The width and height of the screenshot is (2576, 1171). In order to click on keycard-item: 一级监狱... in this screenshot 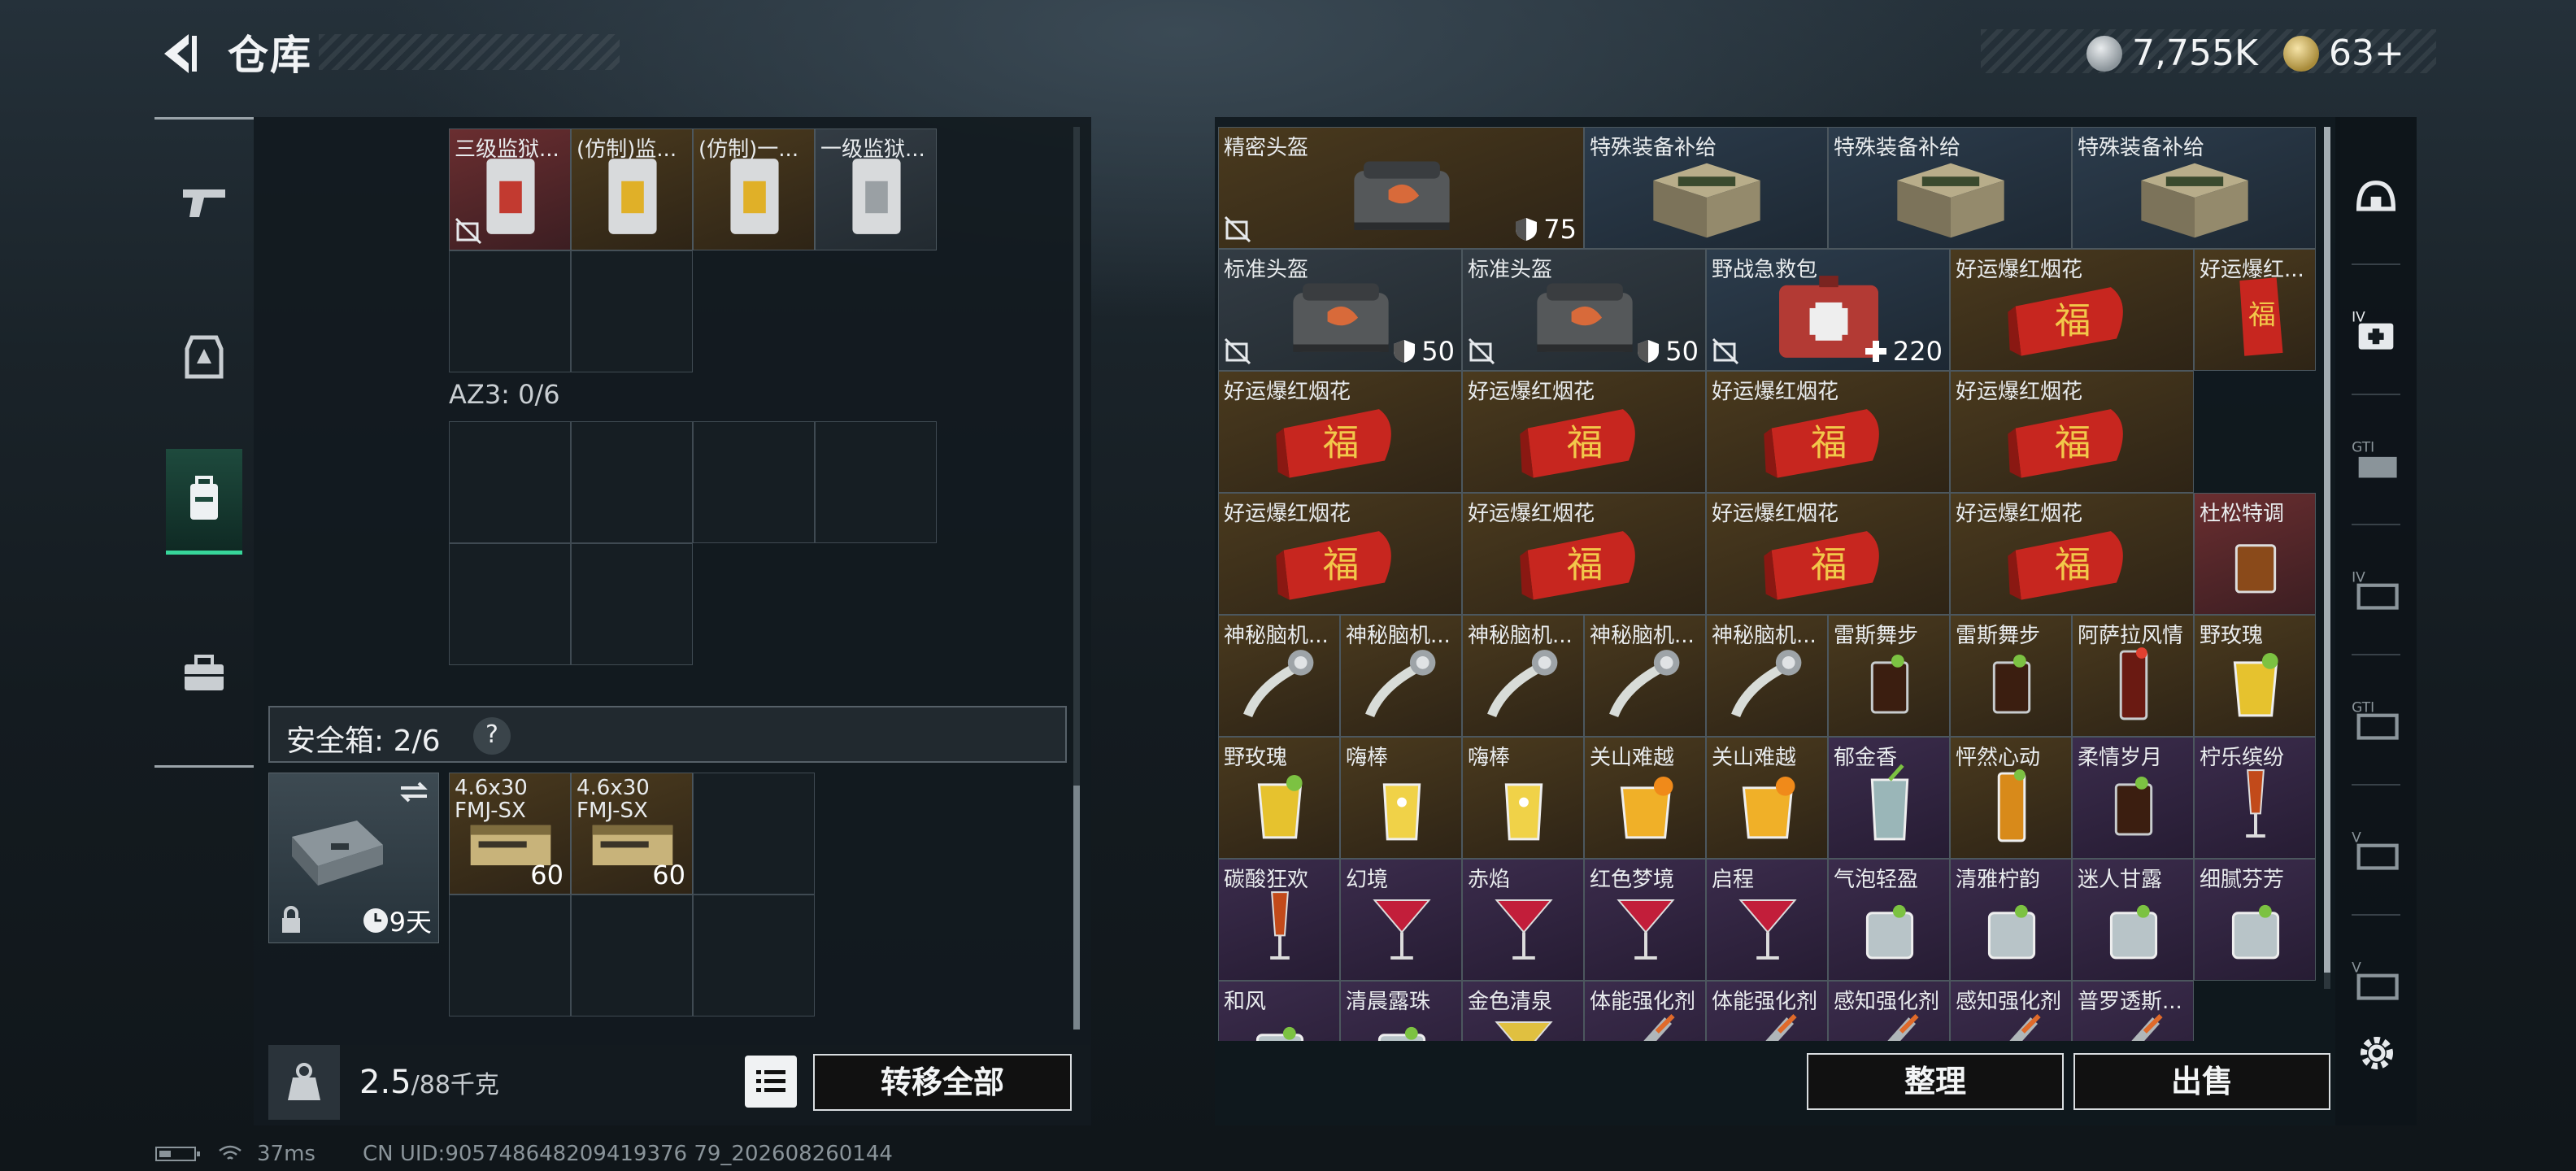, I will do `click(876, 189)`.